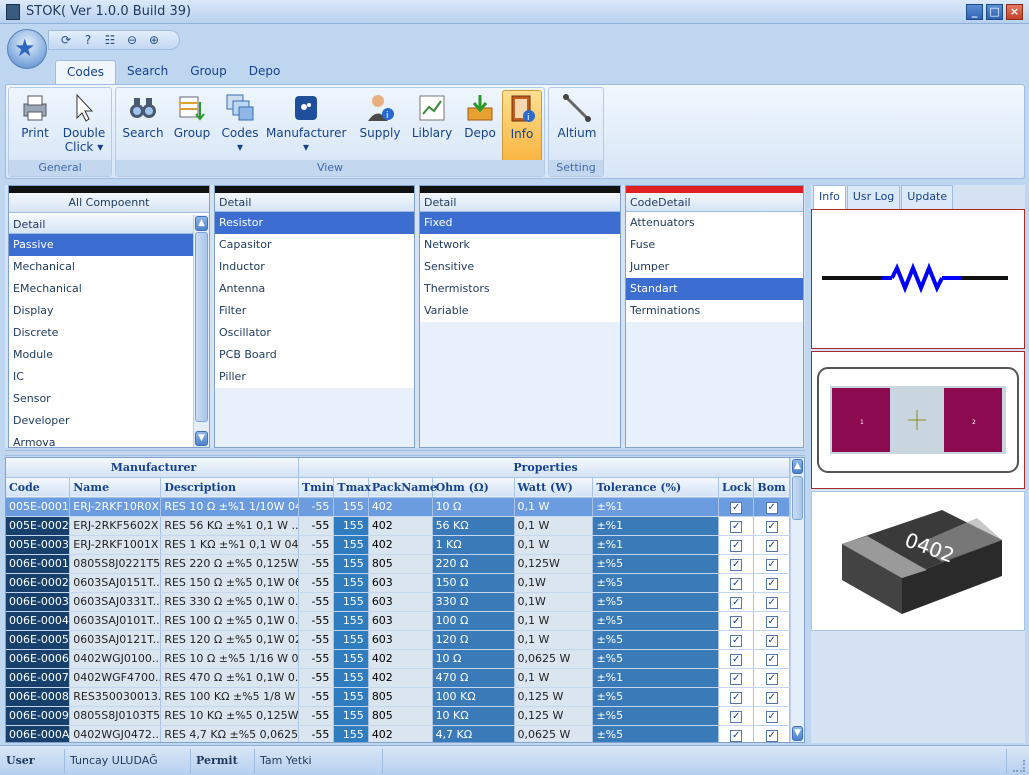  I want to click on list-item: Discrete, so click(101, 333).